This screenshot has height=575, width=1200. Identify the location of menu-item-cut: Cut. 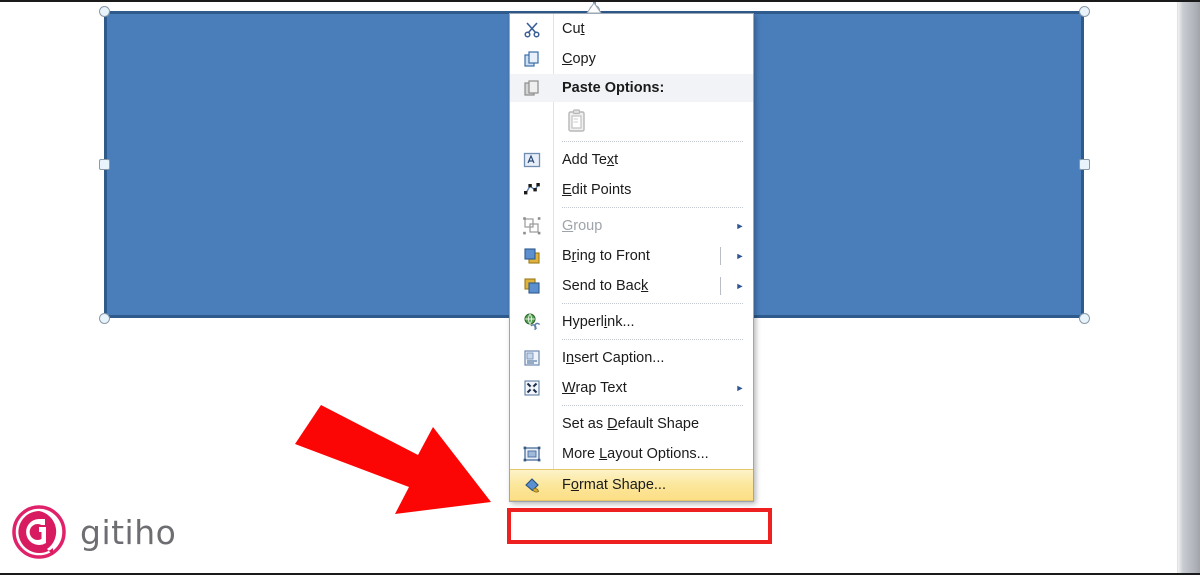
(631, 29).